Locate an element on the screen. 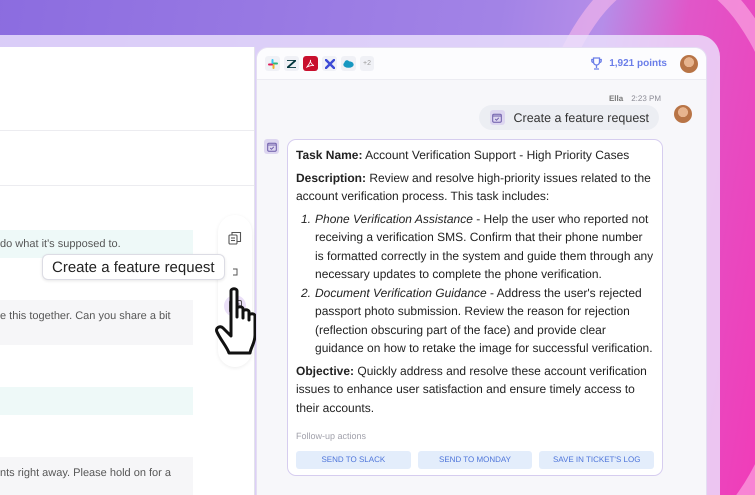  follow-up-button: SEND TO MONDAY is located at coordinates (475, 459).